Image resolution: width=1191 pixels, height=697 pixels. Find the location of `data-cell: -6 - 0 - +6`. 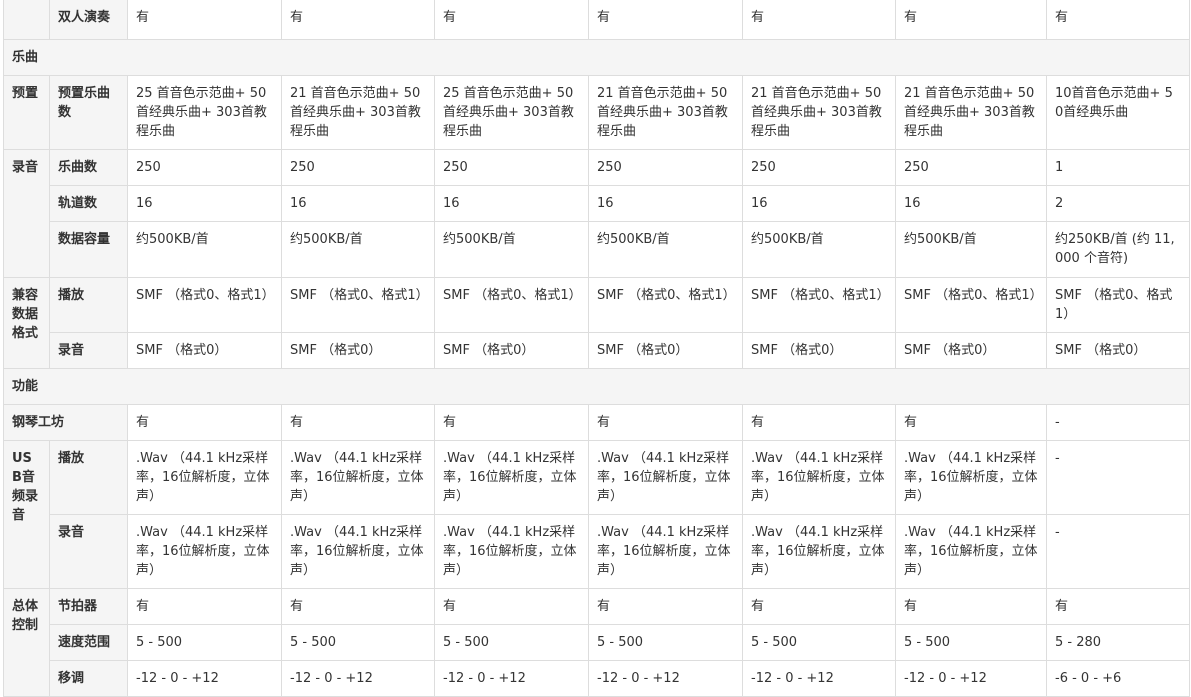

data-cell: -6 - 0 - +6 is located at coordinates (1118, 678).